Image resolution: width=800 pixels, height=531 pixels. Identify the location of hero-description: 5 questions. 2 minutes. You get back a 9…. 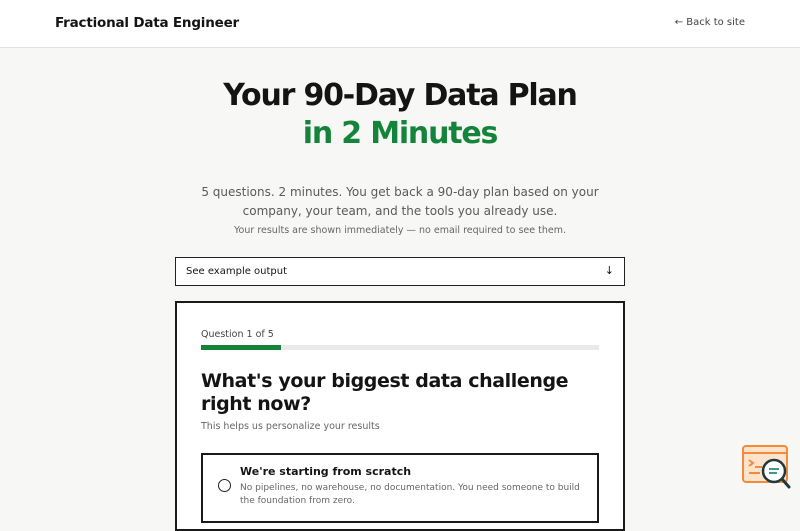
(400, 201).